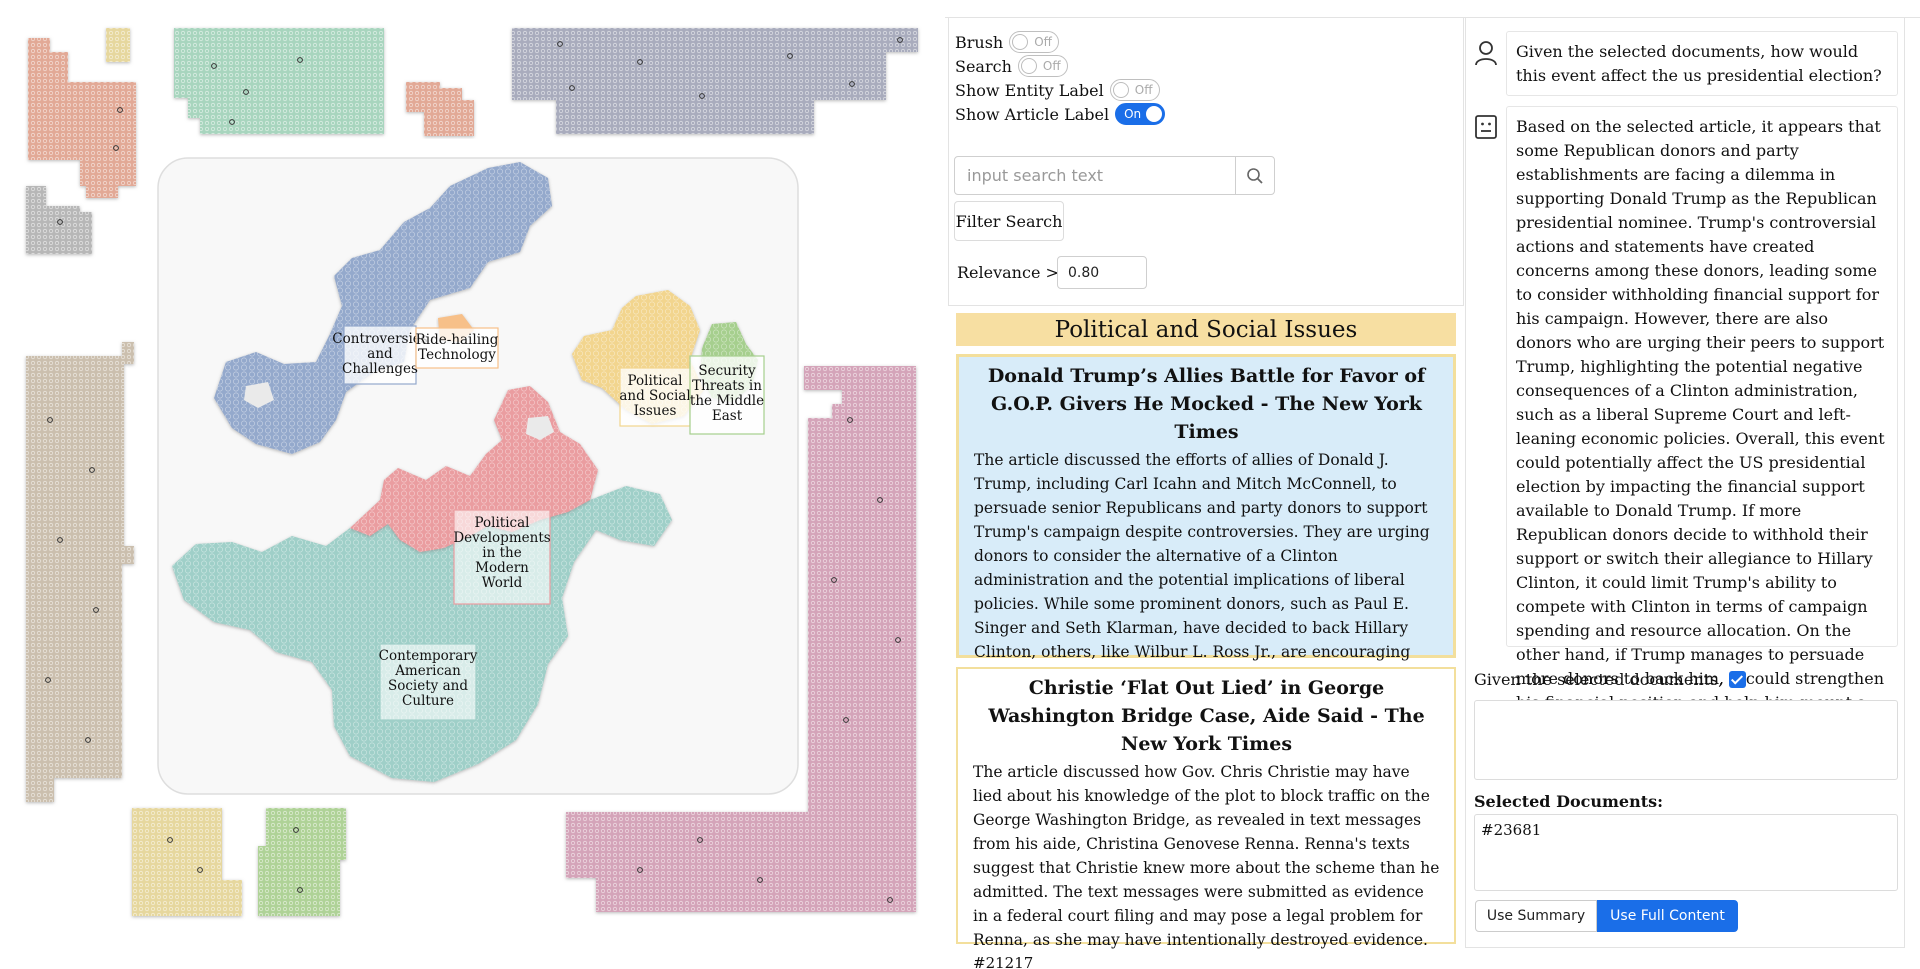  What do you see at coordinates (983, 66) in the screenshot?
I see `search-label: Search` at bounding box center [983, 66].